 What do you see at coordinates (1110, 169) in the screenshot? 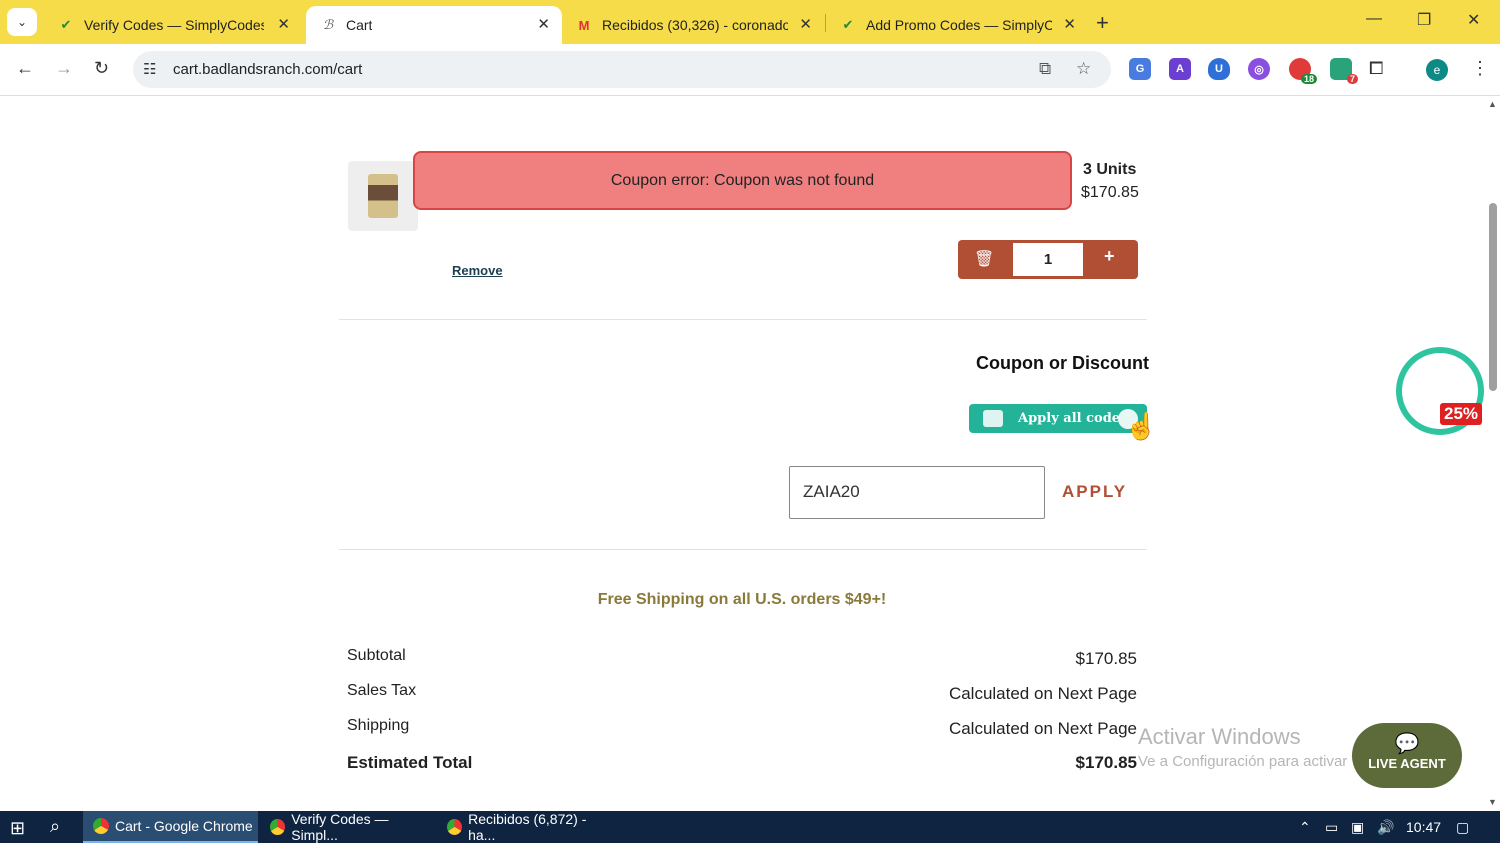
I see `item-units: 3 Units` at bounding box center [1110, 169].